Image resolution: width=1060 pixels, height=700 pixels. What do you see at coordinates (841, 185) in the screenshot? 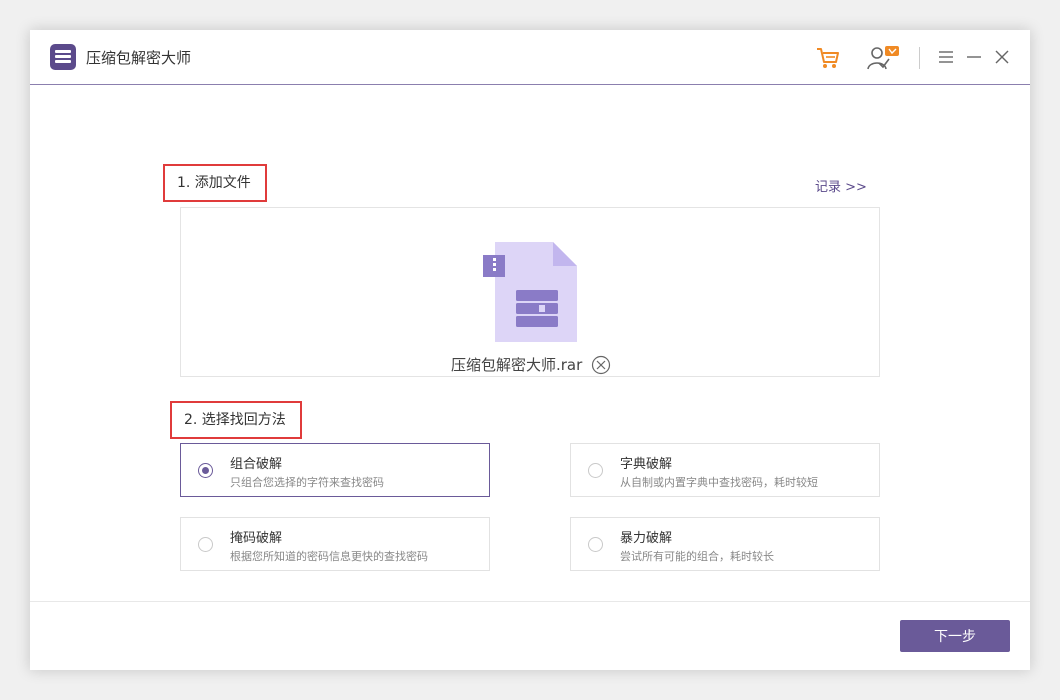
I see `record-link: 记录 >>` at bounding box center [841, 185].